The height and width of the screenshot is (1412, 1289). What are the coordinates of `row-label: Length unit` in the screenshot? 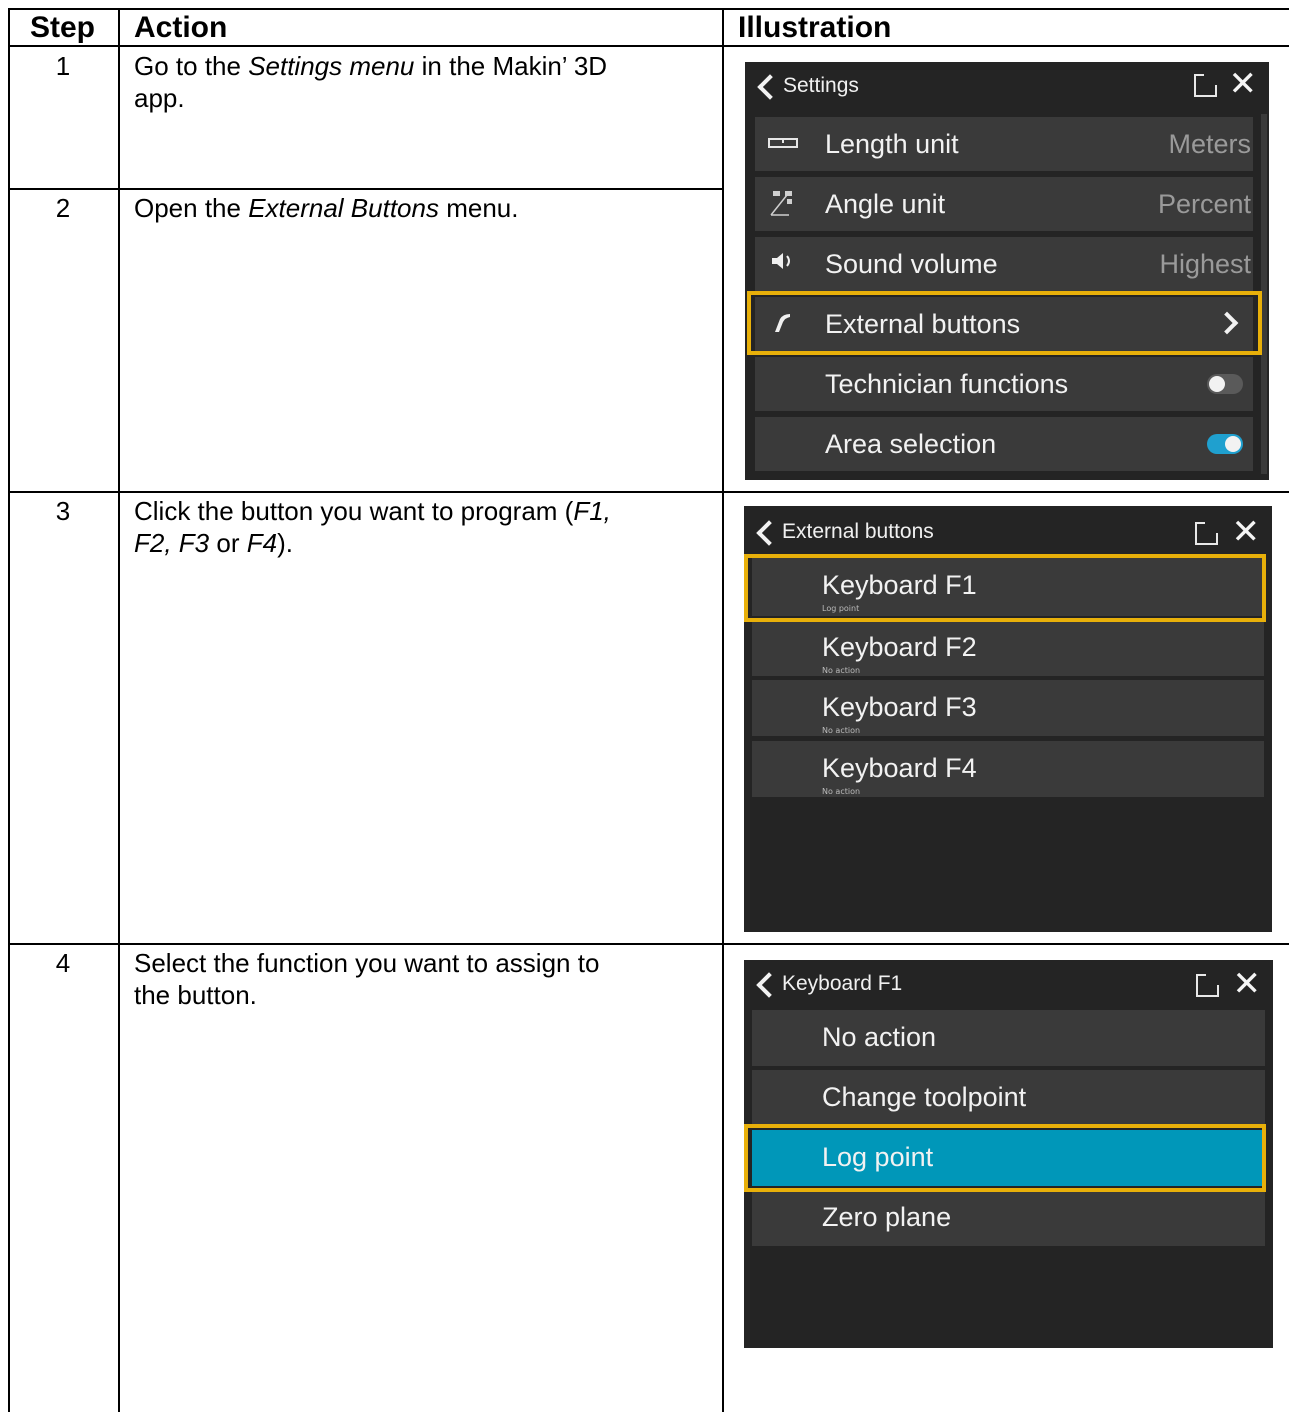 It's located at (892, 144).